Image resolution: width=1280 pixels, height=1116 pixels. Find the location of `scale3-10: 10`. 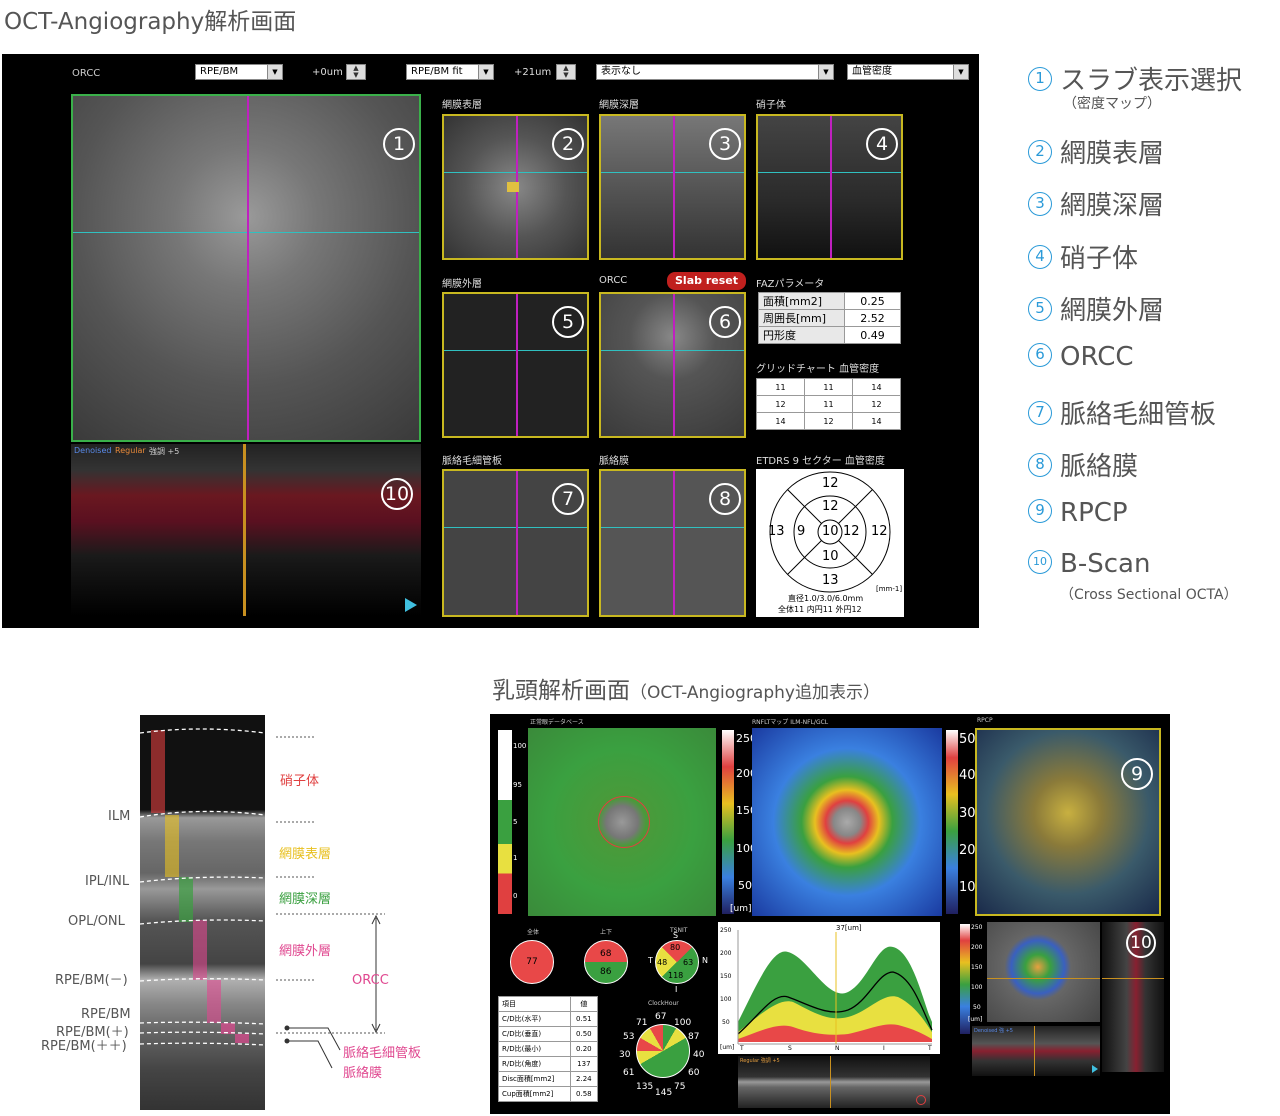

scale3-10: 10 is located at coordinates (967, 887).